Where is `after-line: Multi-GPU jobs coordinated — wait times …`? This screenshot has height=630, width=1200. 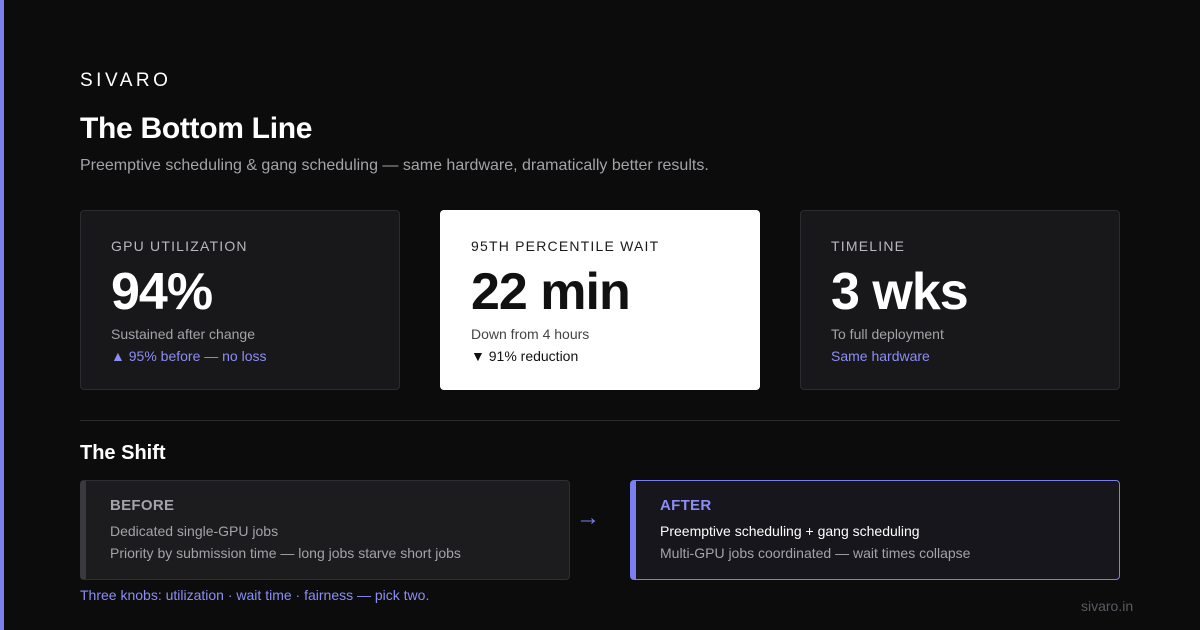 after-line: Multi-GPU jobs coordinated — wait times … is located at coordinates (815, 553).